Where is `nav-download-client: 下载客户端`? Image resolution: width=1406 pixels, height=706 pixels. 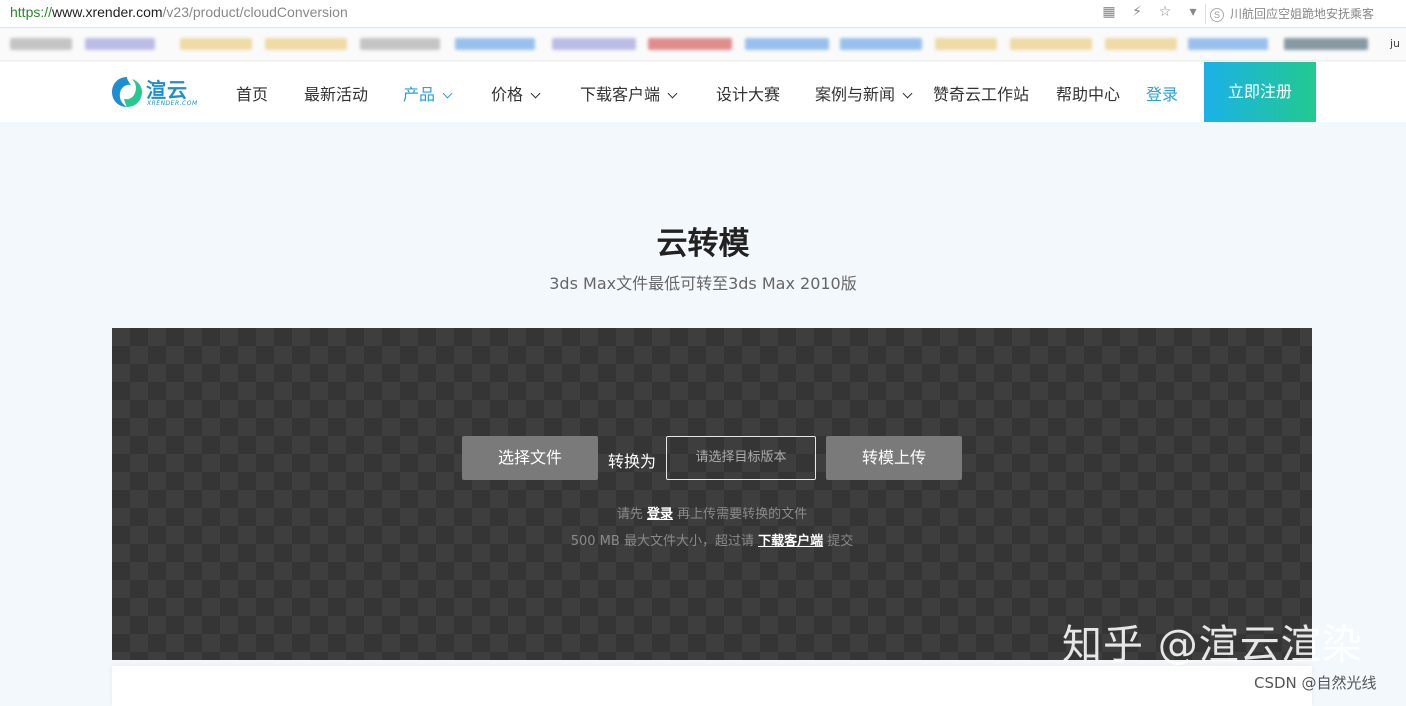
nav-download-client: 下载客户端 is located at coordinates (629, 93).